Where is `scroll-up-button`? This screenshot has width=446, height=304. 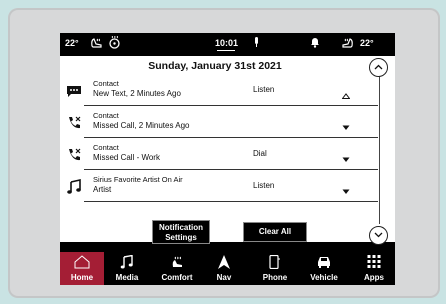
scroll-up-button is located at coordinates (378, 67).